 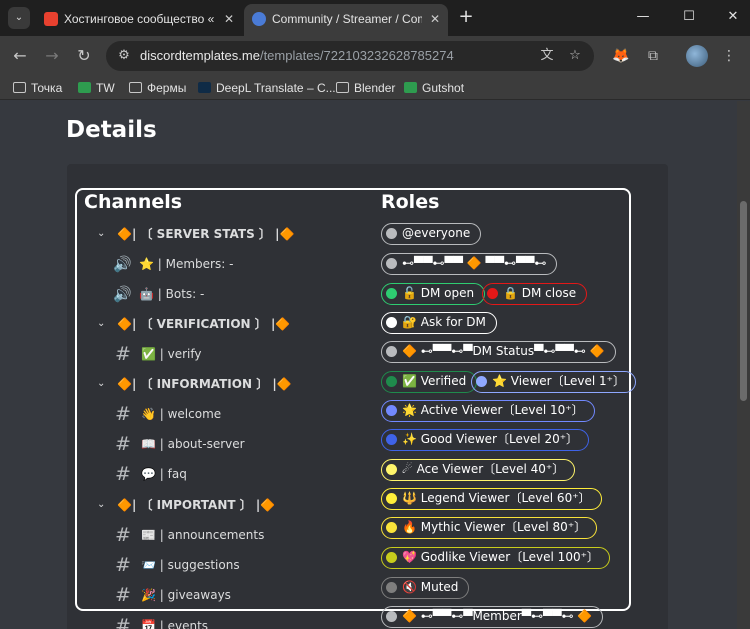 I want to click on deepl-favicon-icon, so click(x=204, y=87).